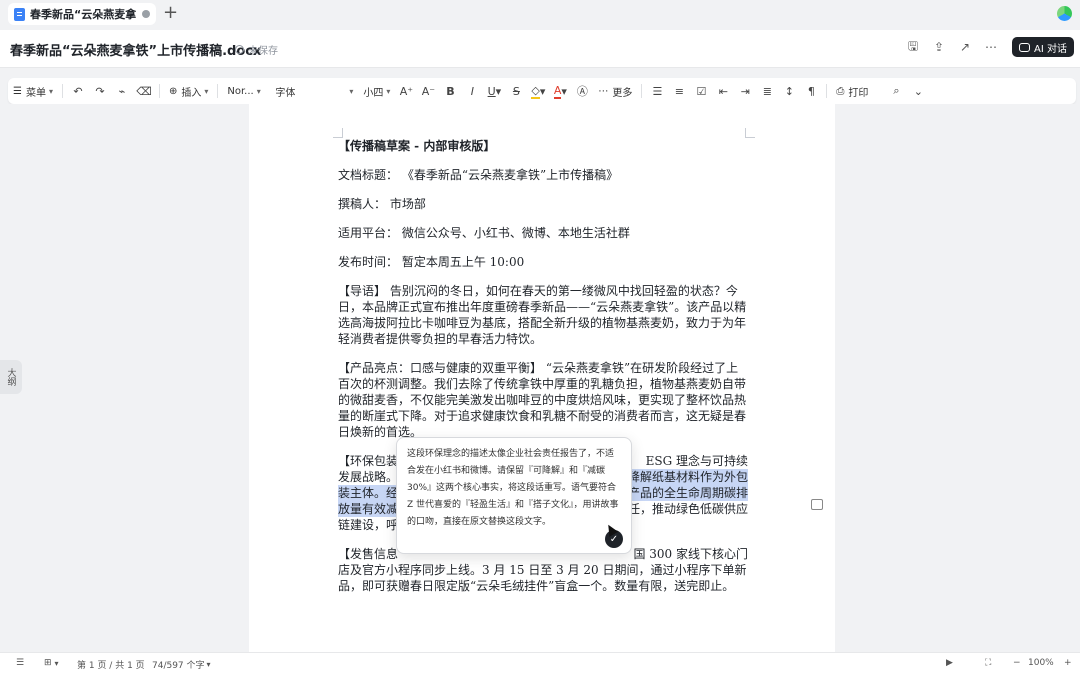 The width and height of the screenshot is (1080, 674). I want to click on more-icon: ⋯, so click(991, 47).